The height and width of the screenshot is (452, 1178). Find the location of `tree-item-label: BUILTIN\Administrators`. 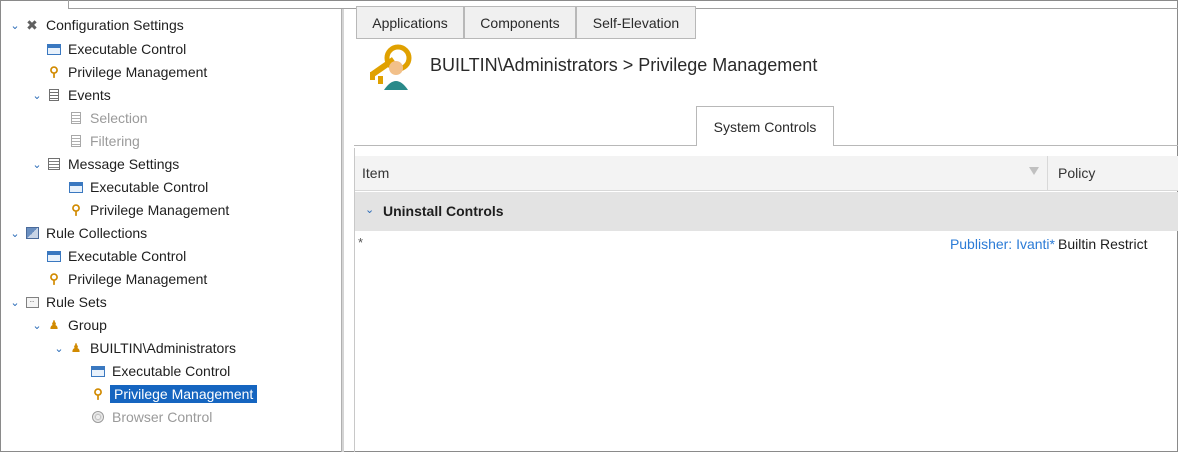

tree-item-label: BUILTIN\Administrators is located at coordinates (163, 348).